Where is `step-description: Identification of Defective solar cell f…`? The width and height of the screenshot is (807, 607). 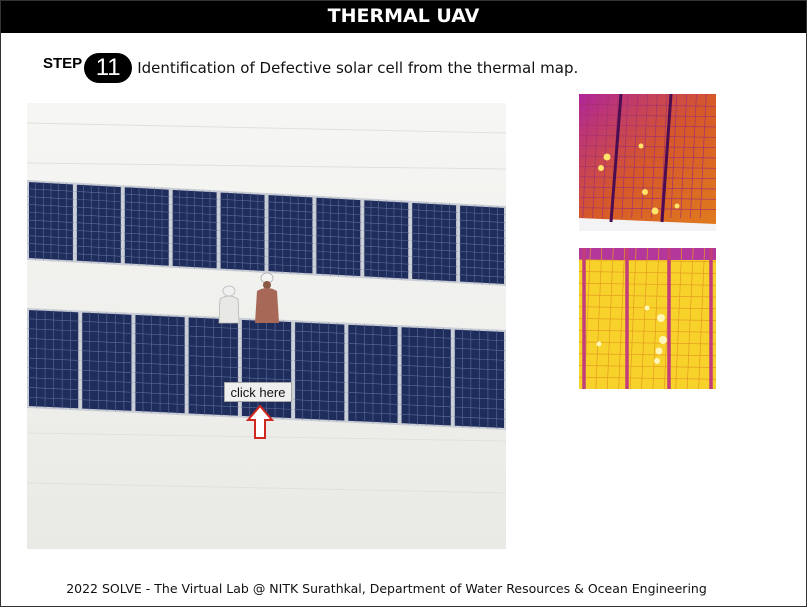 step-description: Identification of Defective solar cell f… is located at coordinates (358, 68).